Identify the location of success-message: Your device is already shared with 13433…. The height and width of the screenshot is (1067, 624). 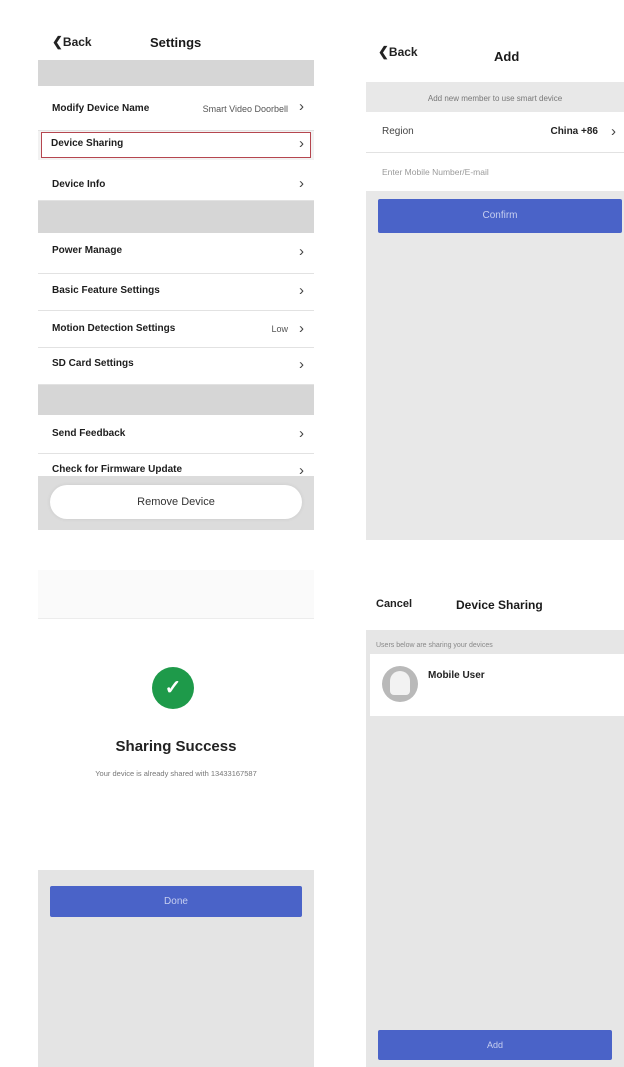
(176, 773).